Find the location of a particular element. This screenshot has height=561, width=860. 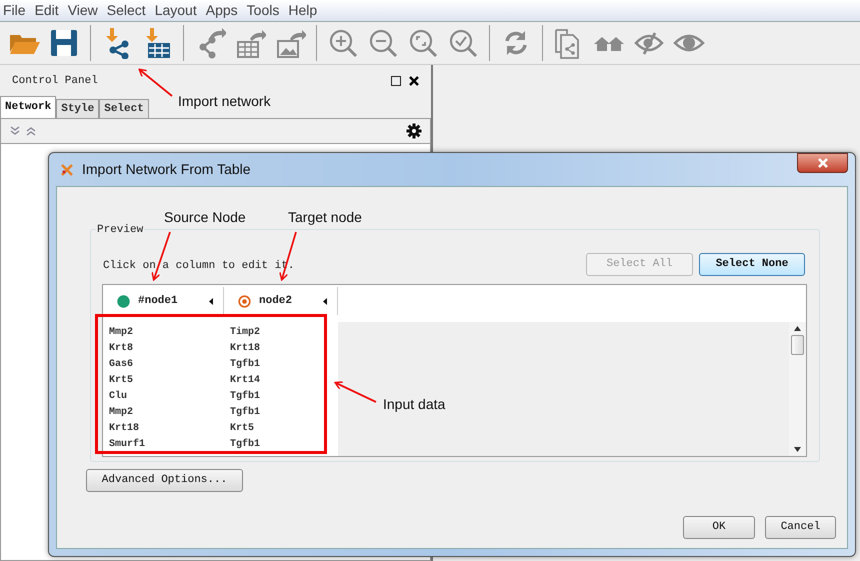

menu-item: Tools is located at coordinates (263, 10).